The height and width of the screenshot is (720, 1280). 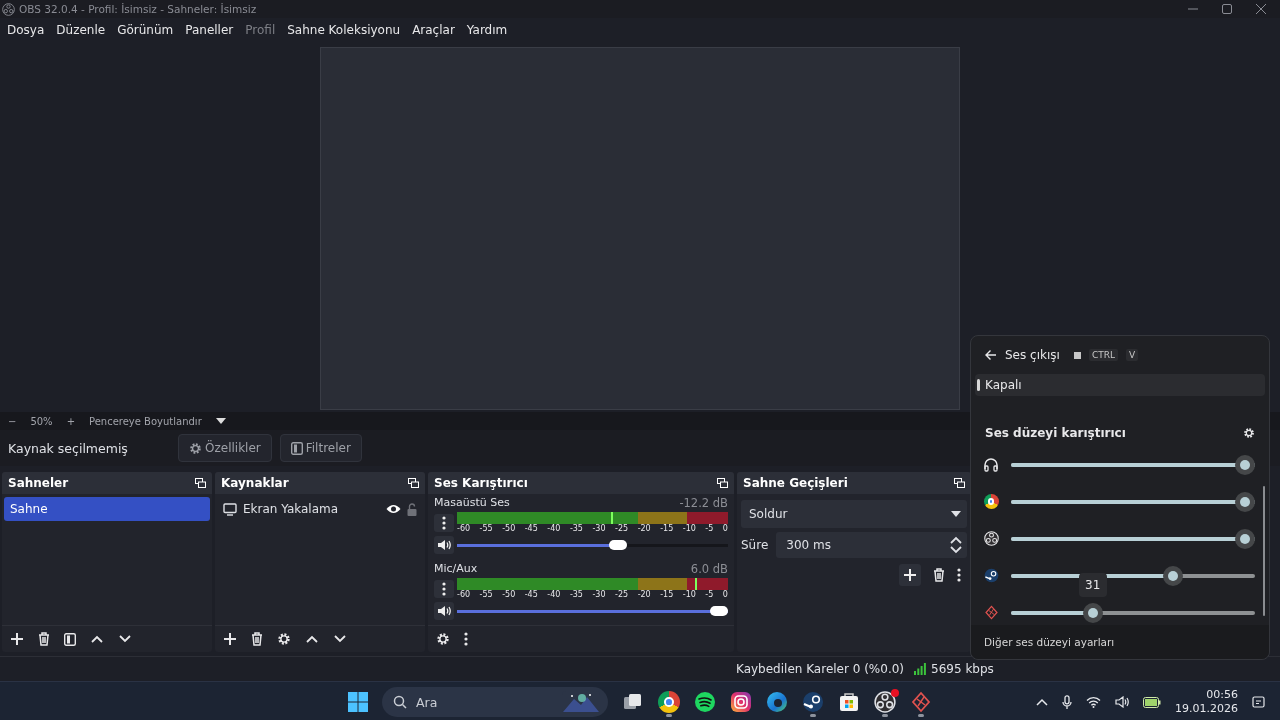 What do you see at coordinates (709, 569) in the screenshot?
I see `volume-reading: 6.0 dB` at bounding box center [709, 569].